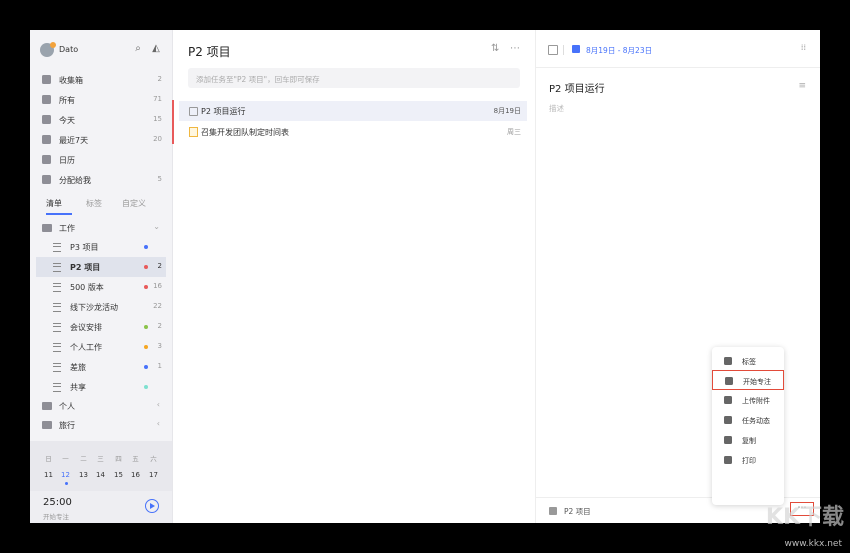 The height and width of the screenshot is (553, 850). What do you see at coordinates (94, 307) in the screenshot?
I see `list-label: 线下沙龙活动` at bounding box center [94, 307].